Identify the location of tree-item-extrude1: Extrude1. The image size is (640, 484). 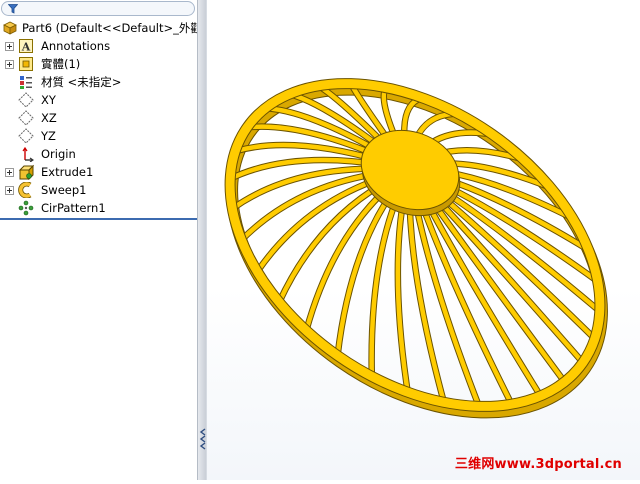
(98, 172).